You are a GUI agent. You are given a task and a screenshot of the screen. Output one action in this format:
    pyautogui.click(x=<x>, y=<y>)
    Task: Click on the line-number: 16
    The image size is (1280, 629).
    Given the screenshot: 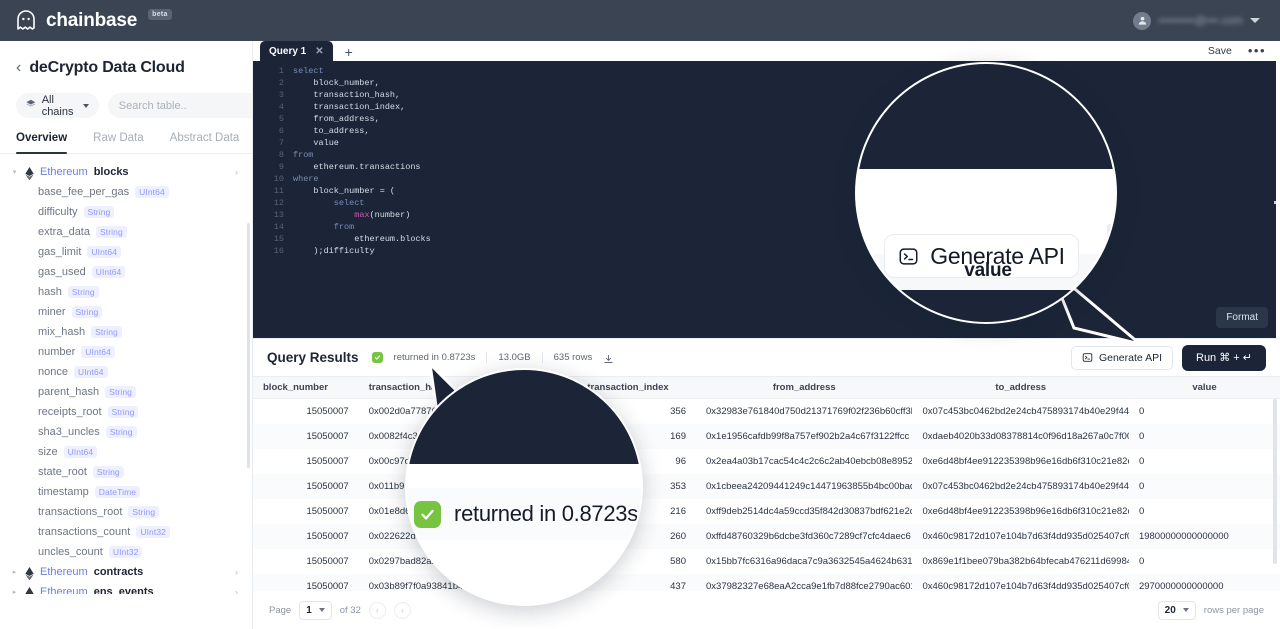 What is the action you would take?
    pyautogui.click(x=278, y=251)
    